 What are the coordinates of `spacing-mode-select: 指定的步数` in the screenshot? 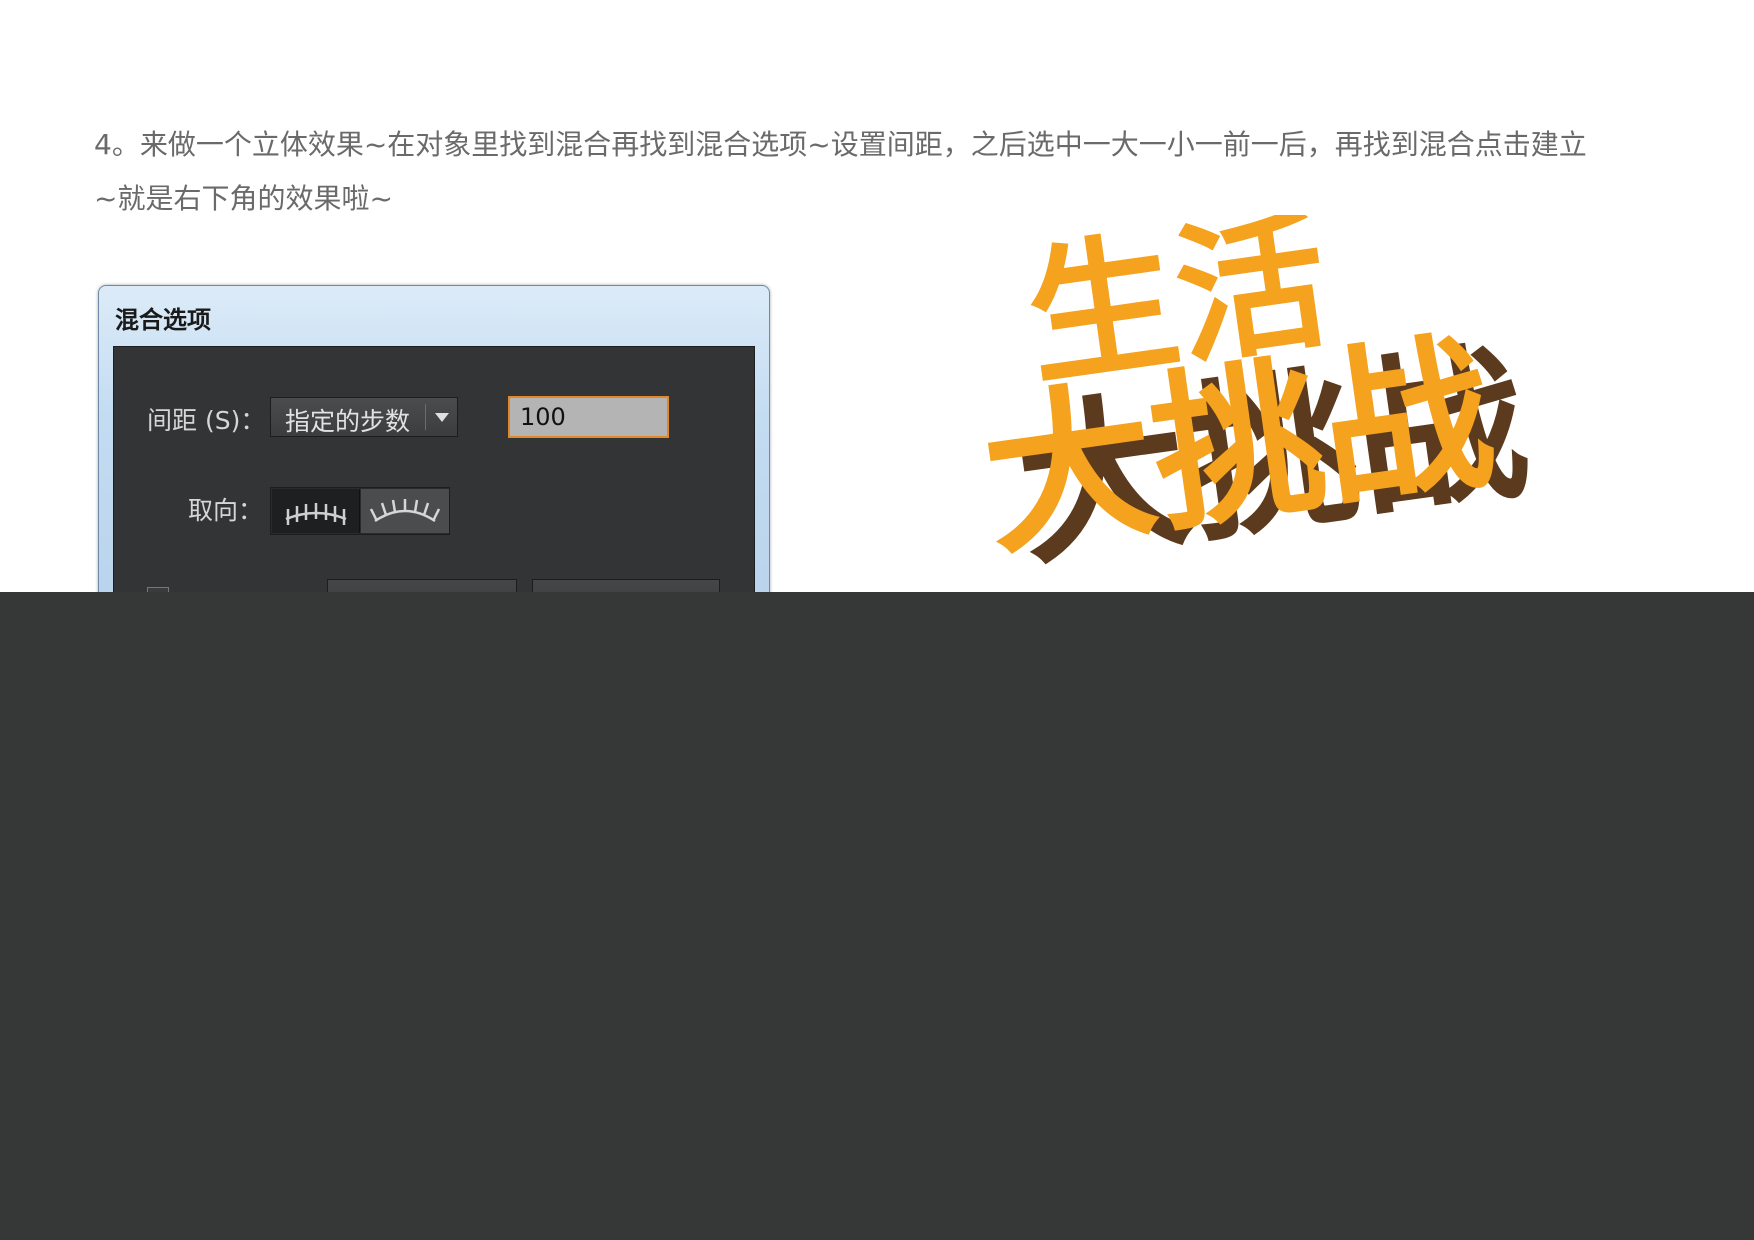 It's located at (364, 417).